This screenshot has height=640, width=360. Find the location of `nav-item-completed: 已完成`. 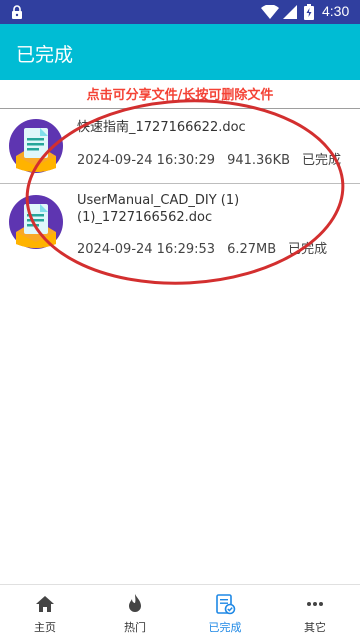

nav-item-completed: 已完成 is located at coordinates (225, 612).